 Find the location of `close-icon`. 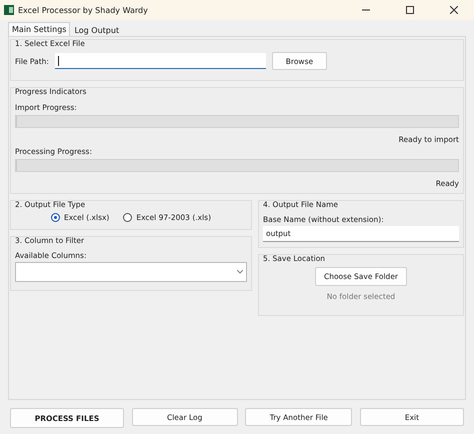

close-icon is located at coordinates (454, 10).